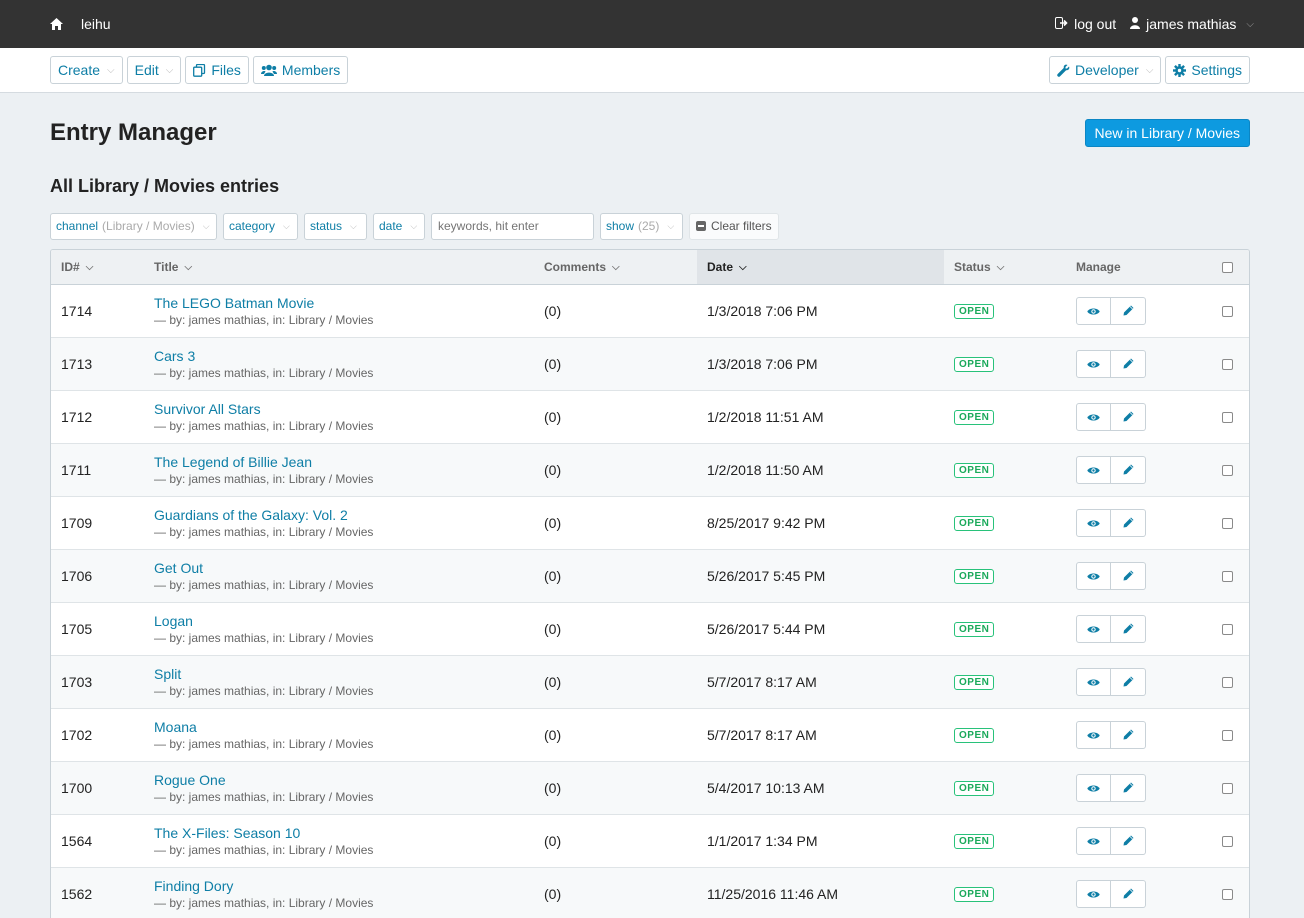 Image resolution: width=1304 pixels, height=918 pixels. Describe the element at coordinates (1227, 267) in the screenshot. I see `select-all-checkbox` at that location.